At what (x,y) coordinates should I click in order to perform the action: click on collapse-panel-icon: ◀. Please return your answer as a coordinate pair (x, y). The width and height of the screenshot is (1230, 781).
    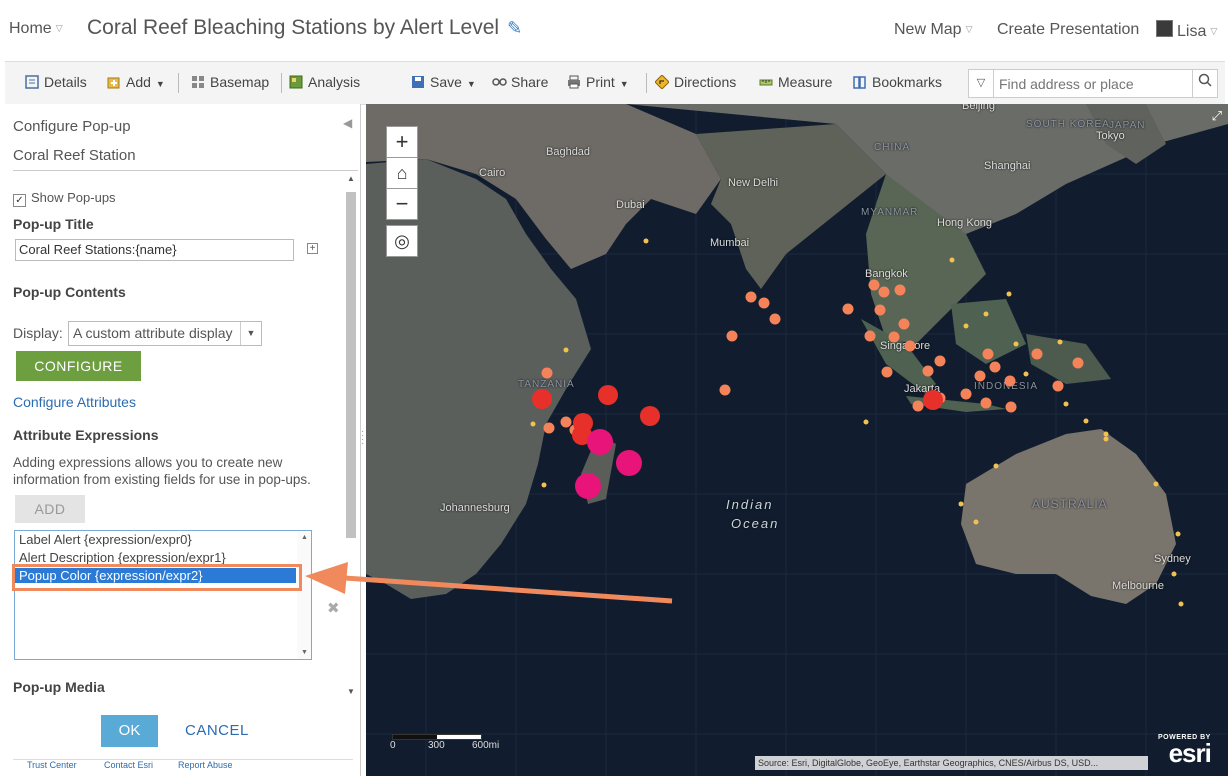
    Looking at the image, I should click on (347, 123).